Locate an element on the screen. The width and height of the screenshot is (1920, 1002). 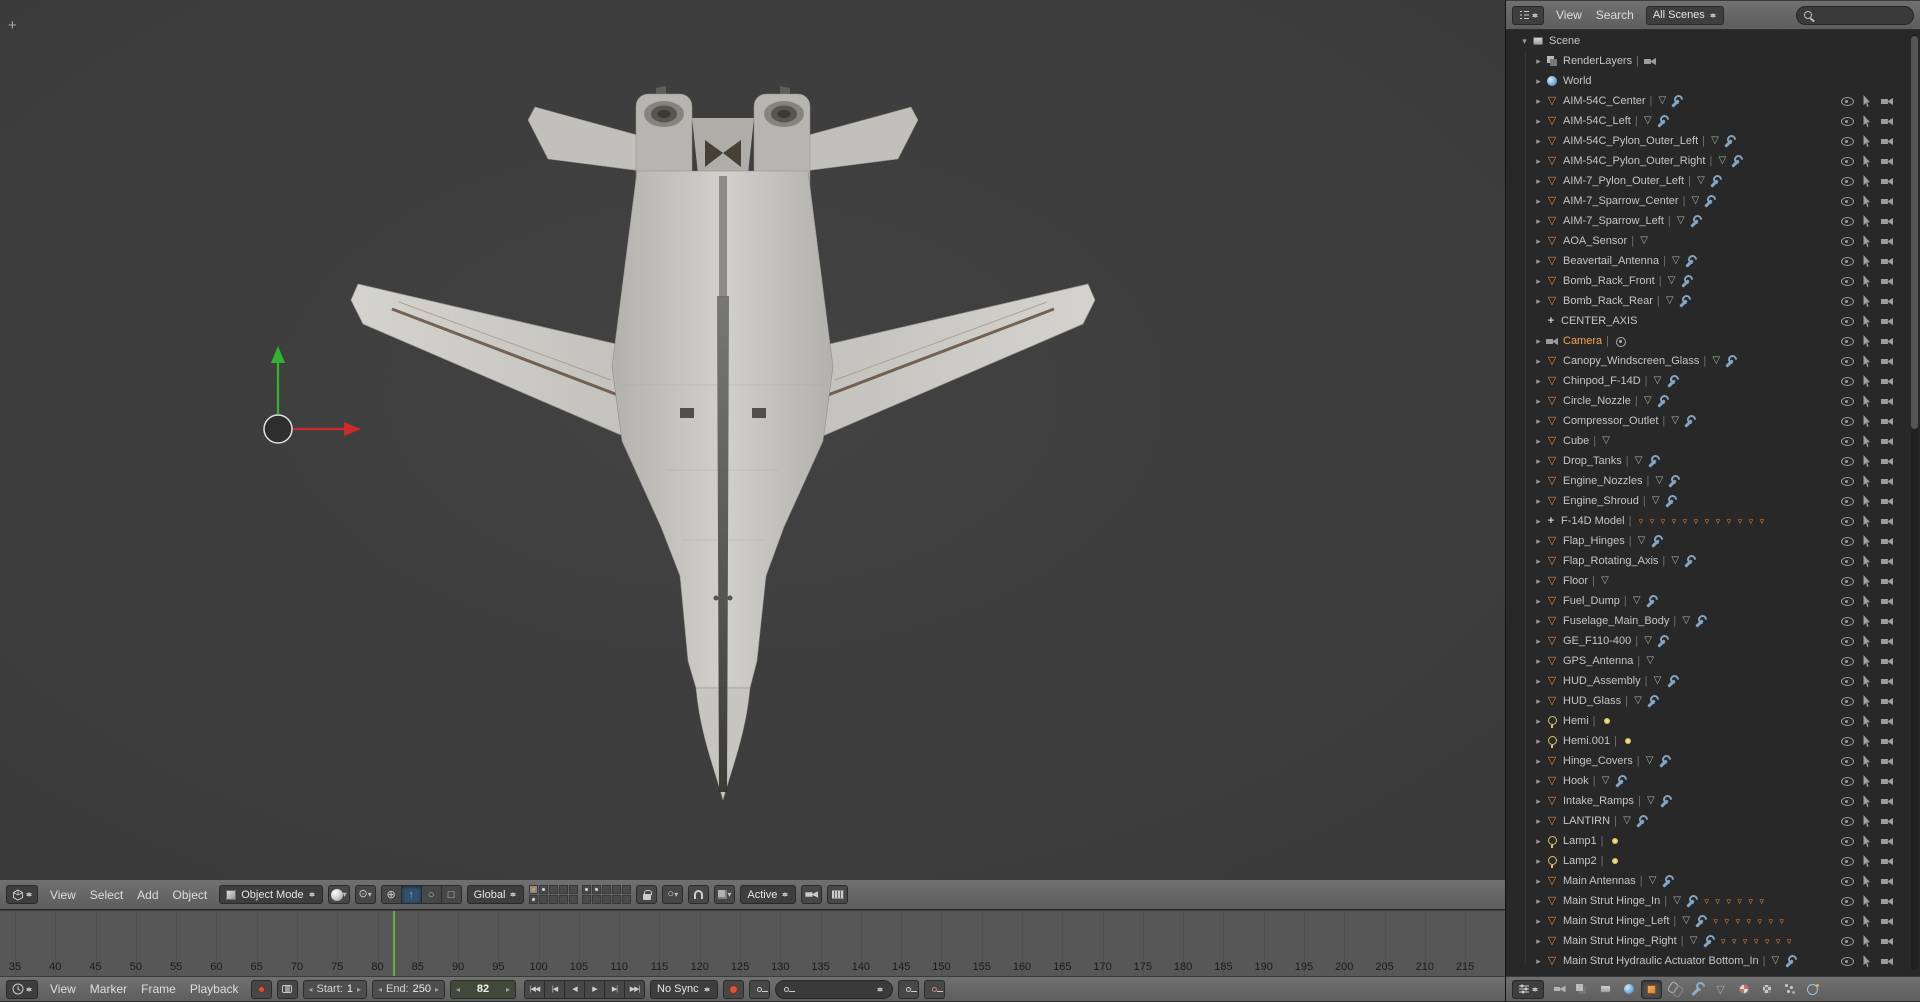
constraints-tab is located at coordinates (1674, 989).